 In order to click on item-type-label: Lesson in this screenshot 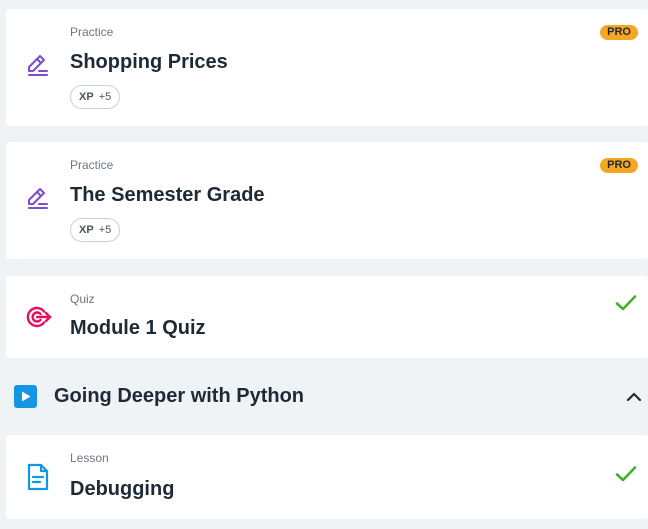, I will do `click(89, 458)`.